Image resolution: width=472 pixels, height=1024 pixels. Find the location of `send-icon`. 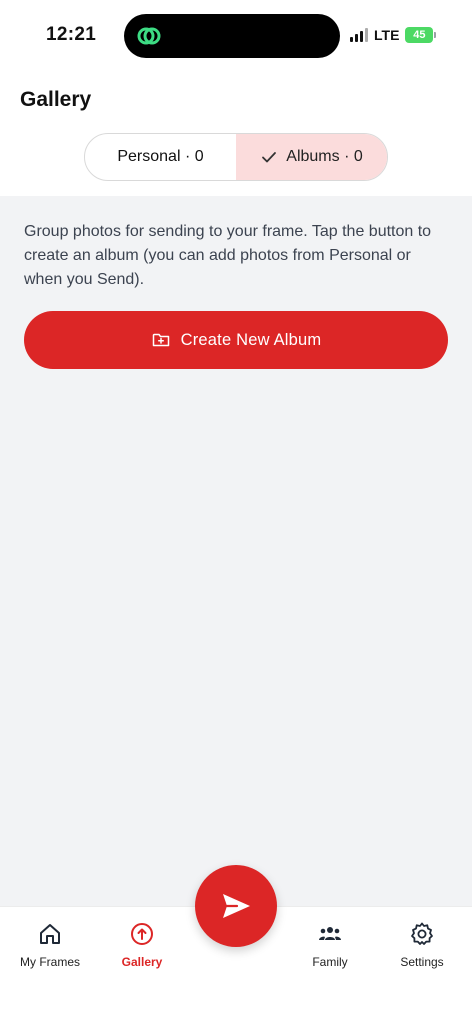

send-icon is located at coordinates (236, 906).